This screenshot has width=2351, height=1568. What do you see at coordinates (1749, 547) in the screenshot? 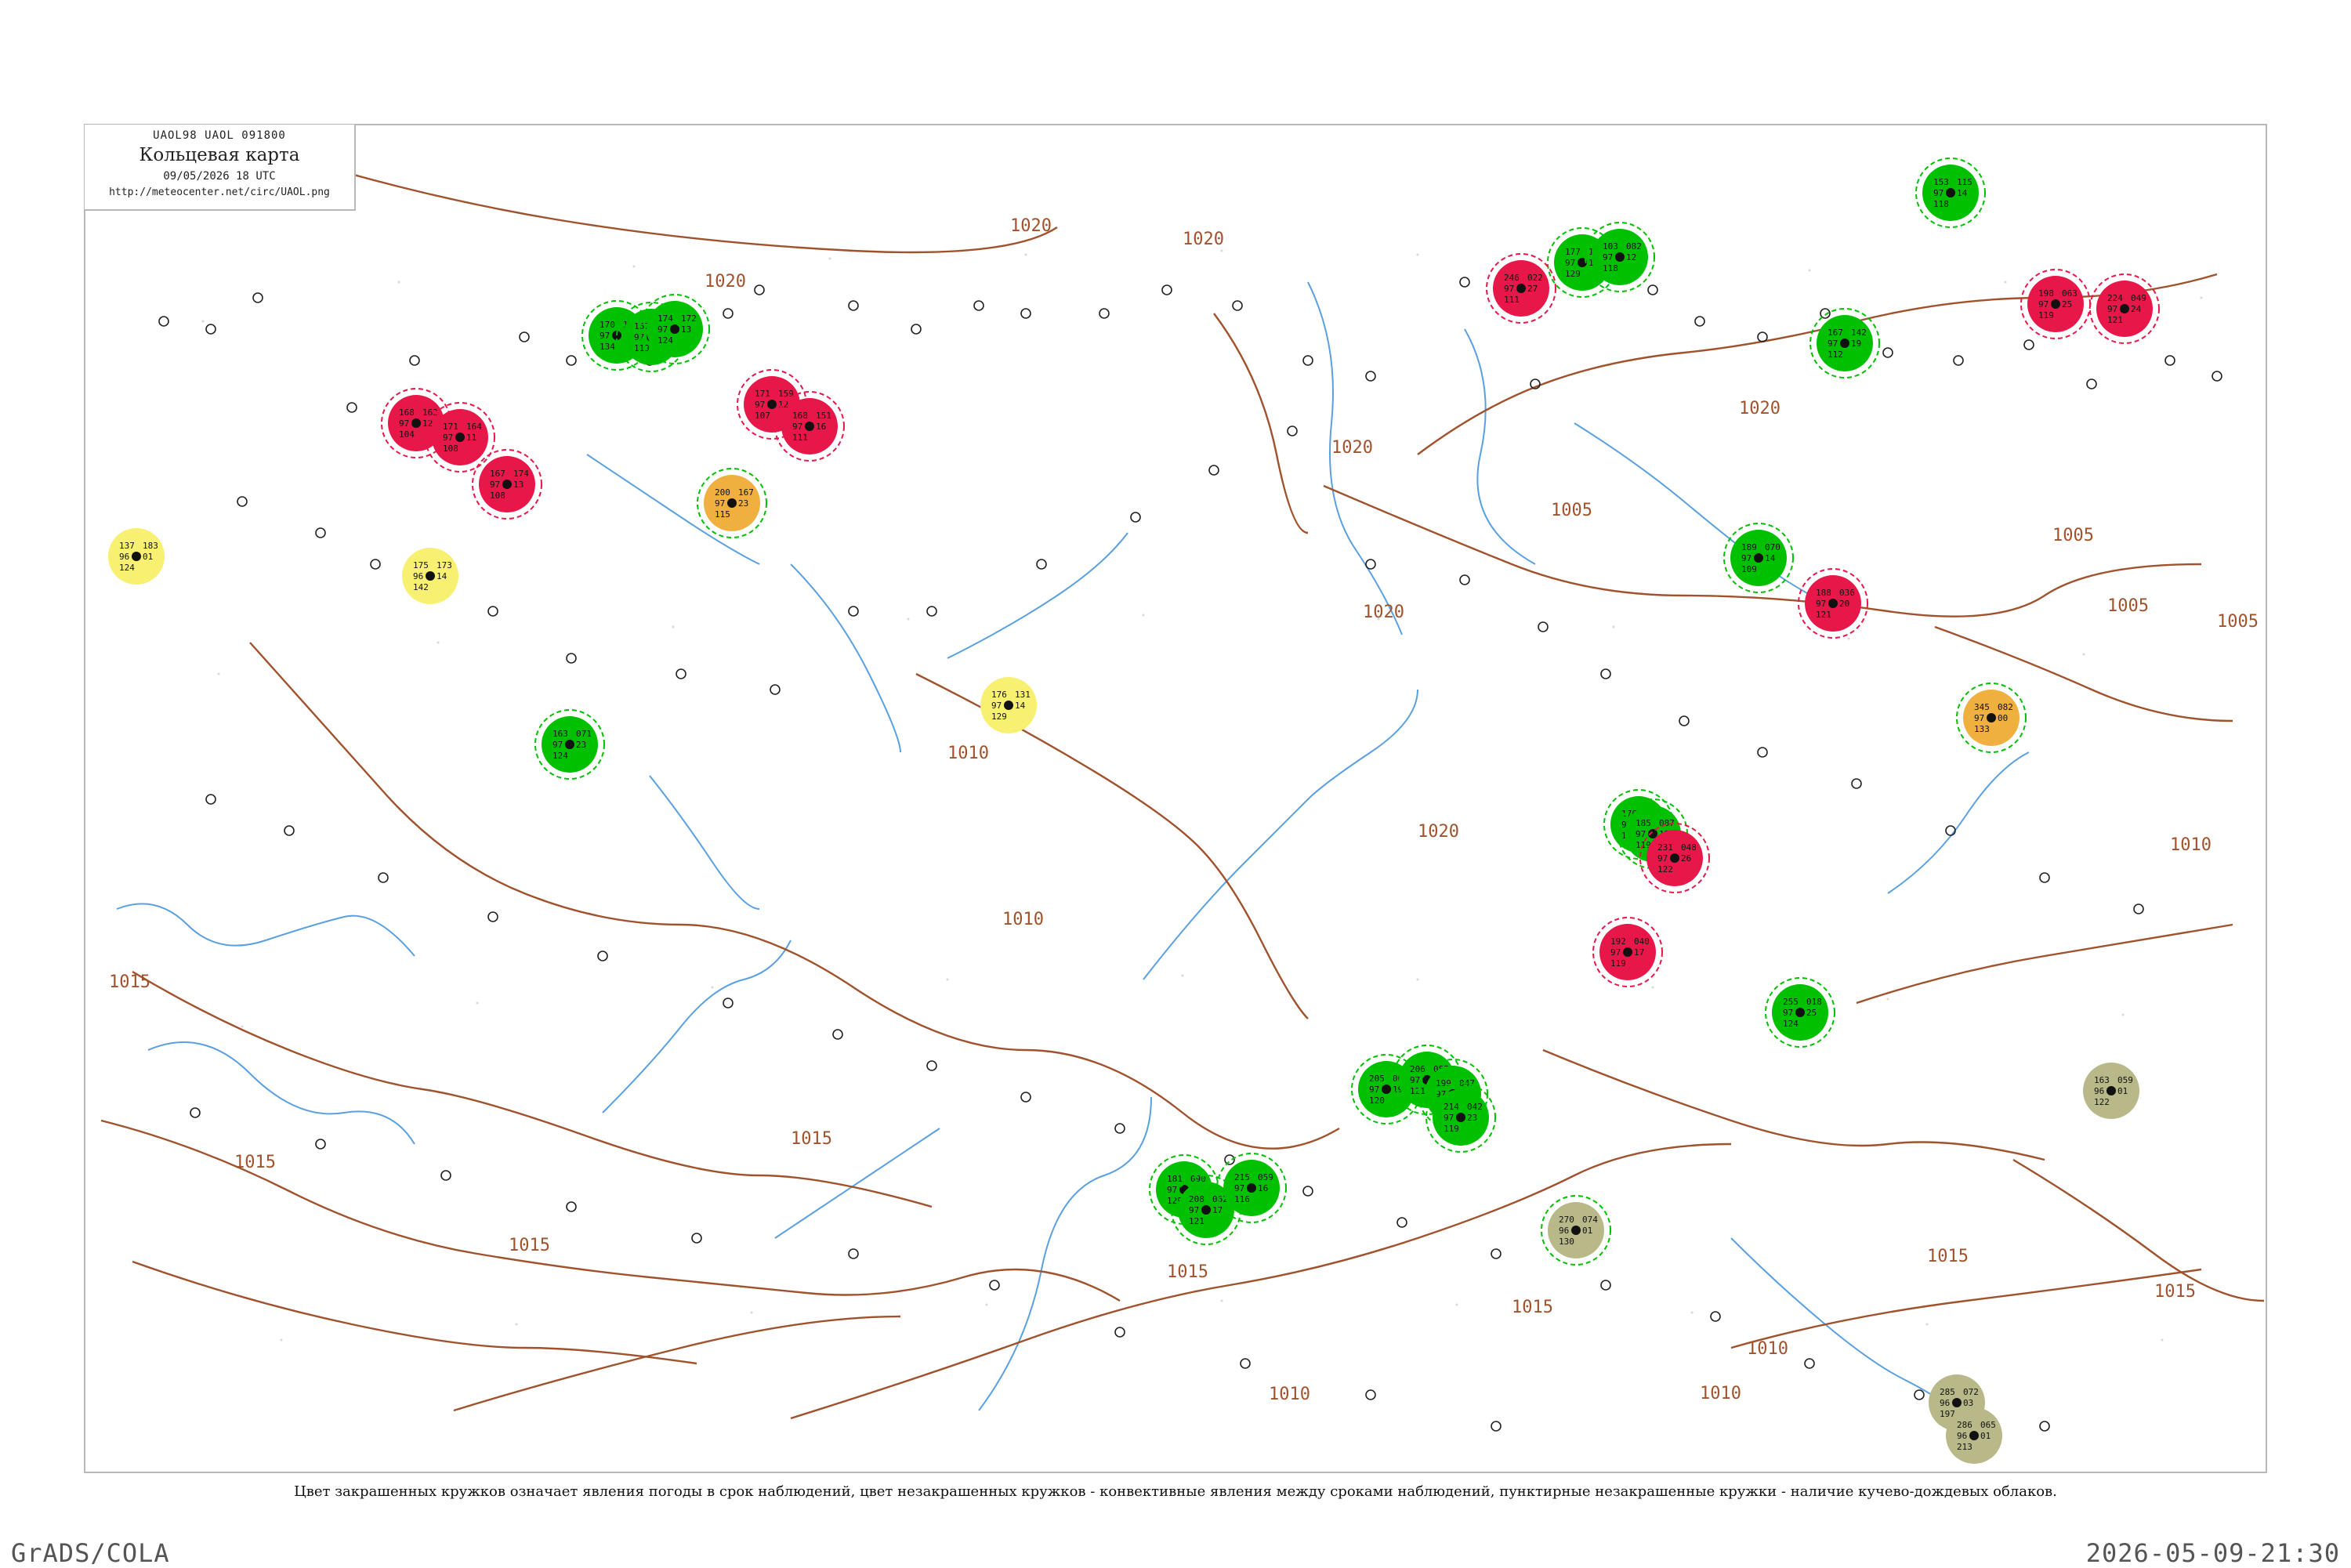
I see `station-value: 189` at bounding box center [1749, 547].